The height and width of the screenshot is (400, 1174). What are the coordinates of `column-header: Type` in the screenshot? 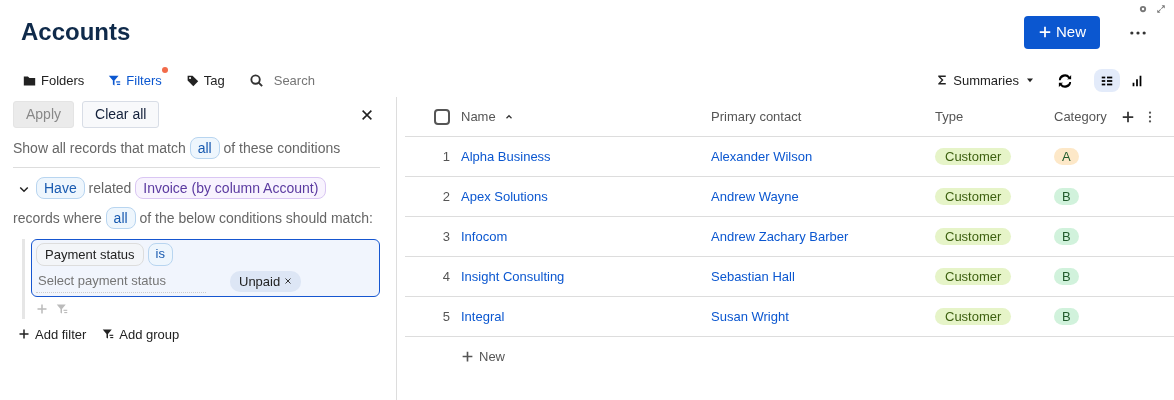 It's located at (949, 116).